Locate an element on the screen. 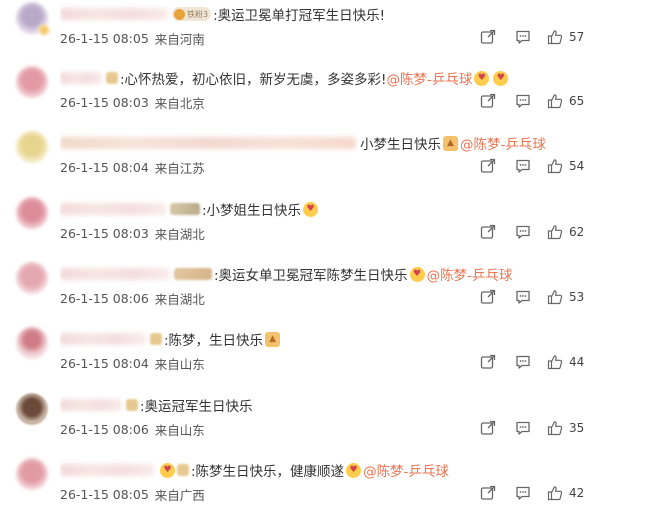 This screenshot has width=660, height=524. comment-actions: 42 is located at coordinates (570, 493).